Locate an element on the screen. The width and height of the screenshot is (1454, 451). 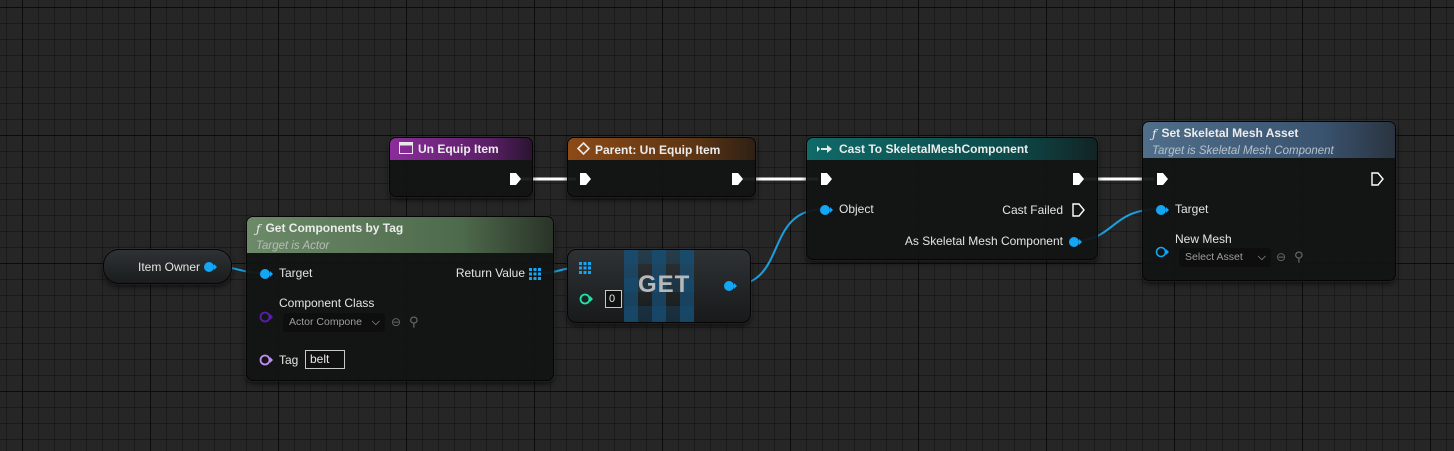
node-subtitle: Target is Skeletal Mesh Component is located at coordinates (1243, 151).